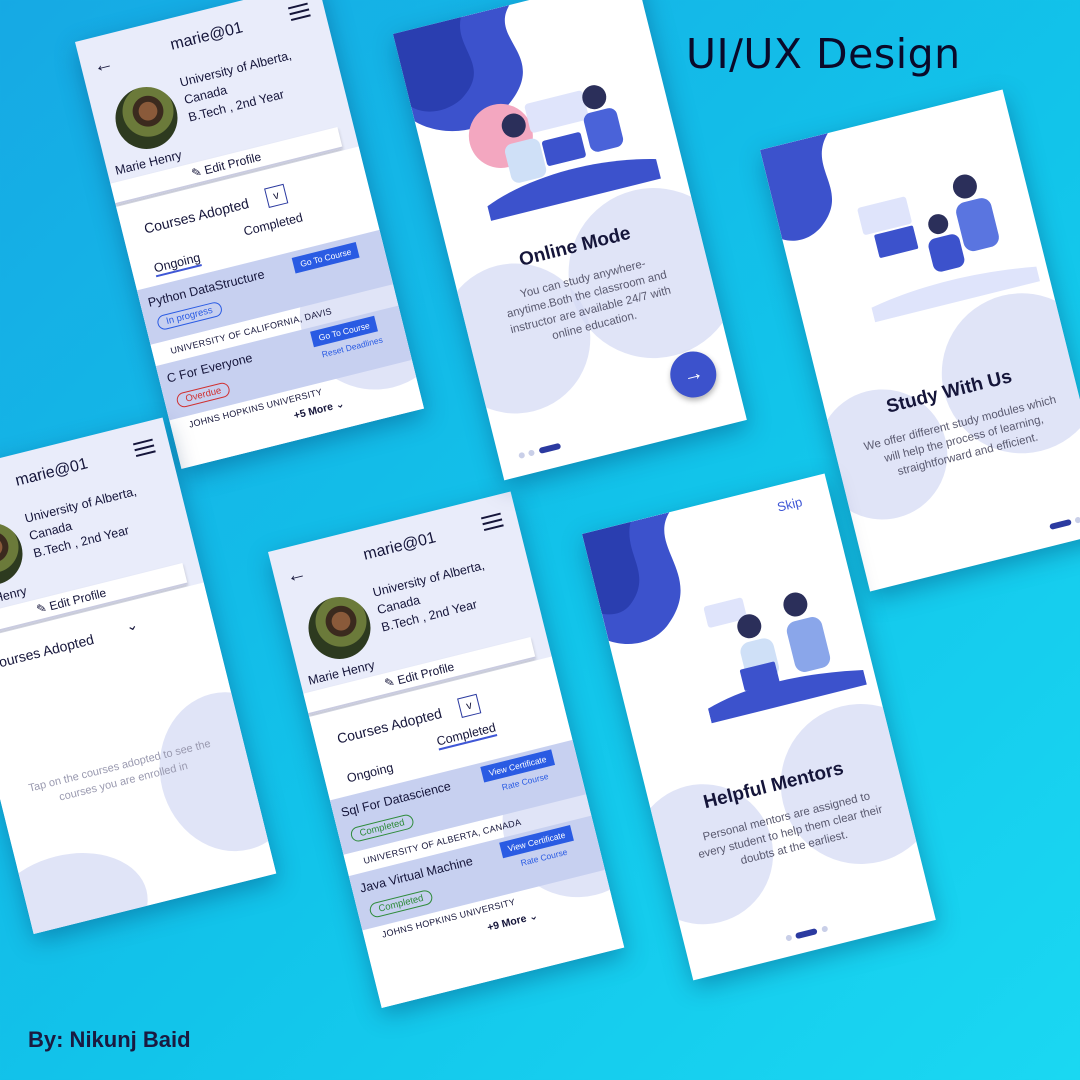 The image size is (1080, 1080). What do you see at coordinates (203, 395) in the screenshot?
I see `status-badge: Overdue` at bounding box center [203, 395].